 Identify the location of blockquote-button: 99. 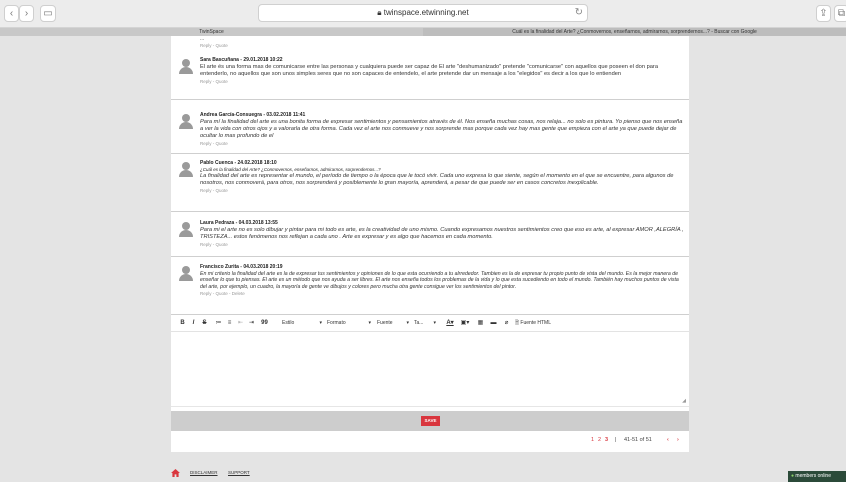
(264, 323).